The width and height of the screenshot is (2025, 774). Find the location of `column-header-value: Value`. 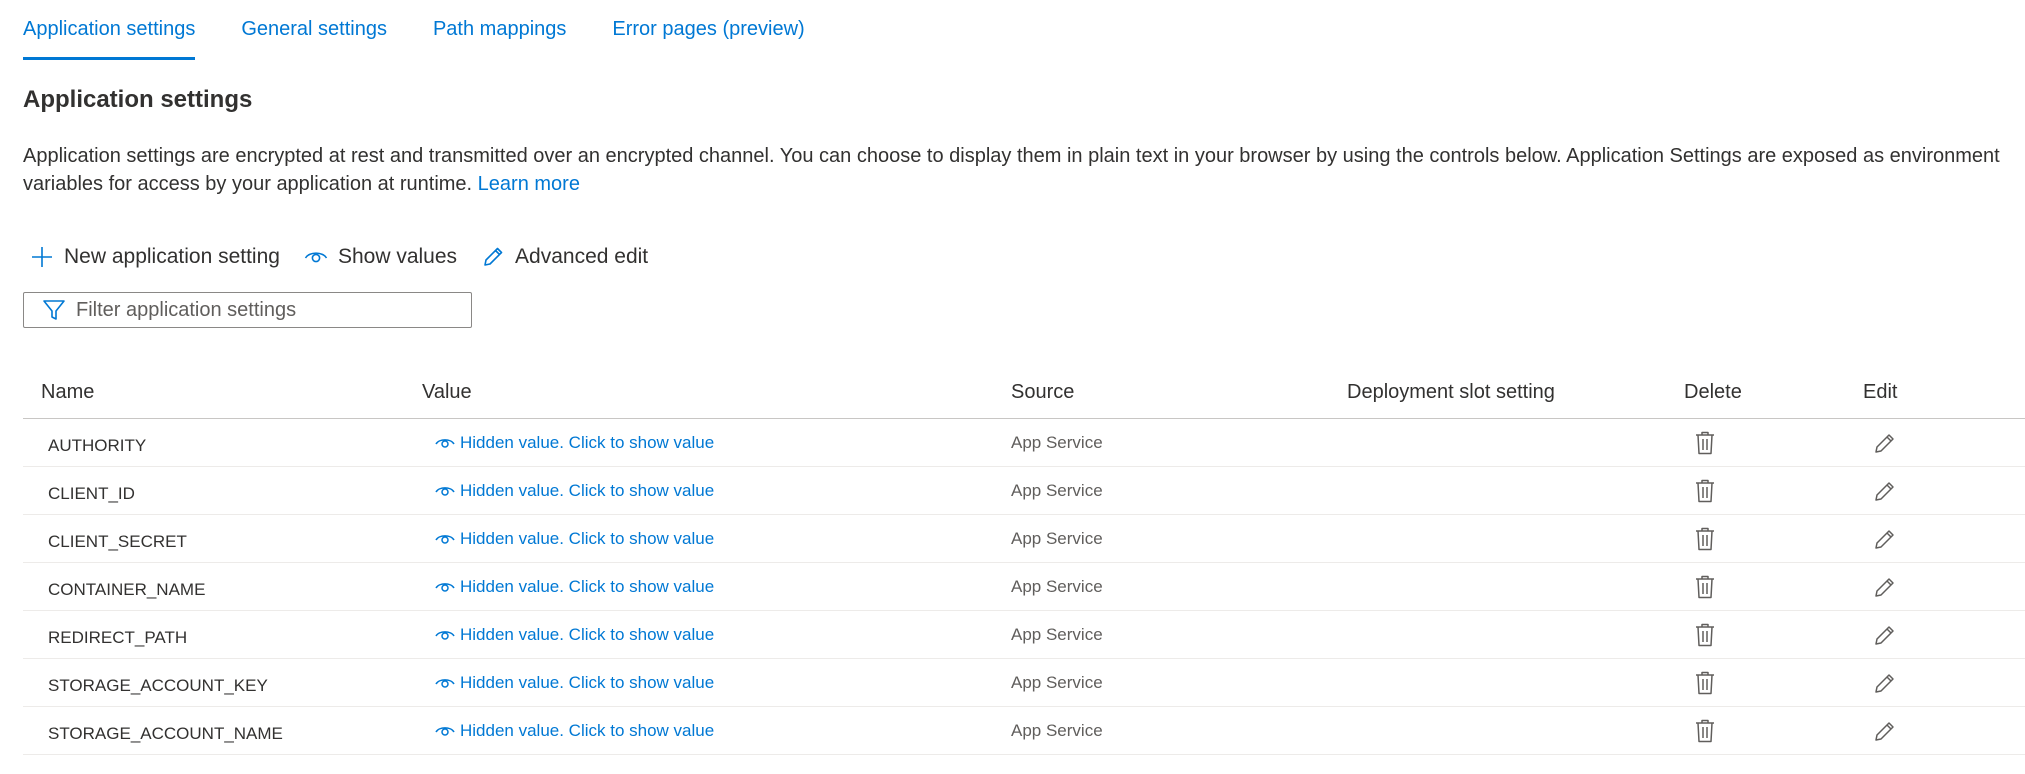

column-header-value: Value is located at coordinates (447, 392).